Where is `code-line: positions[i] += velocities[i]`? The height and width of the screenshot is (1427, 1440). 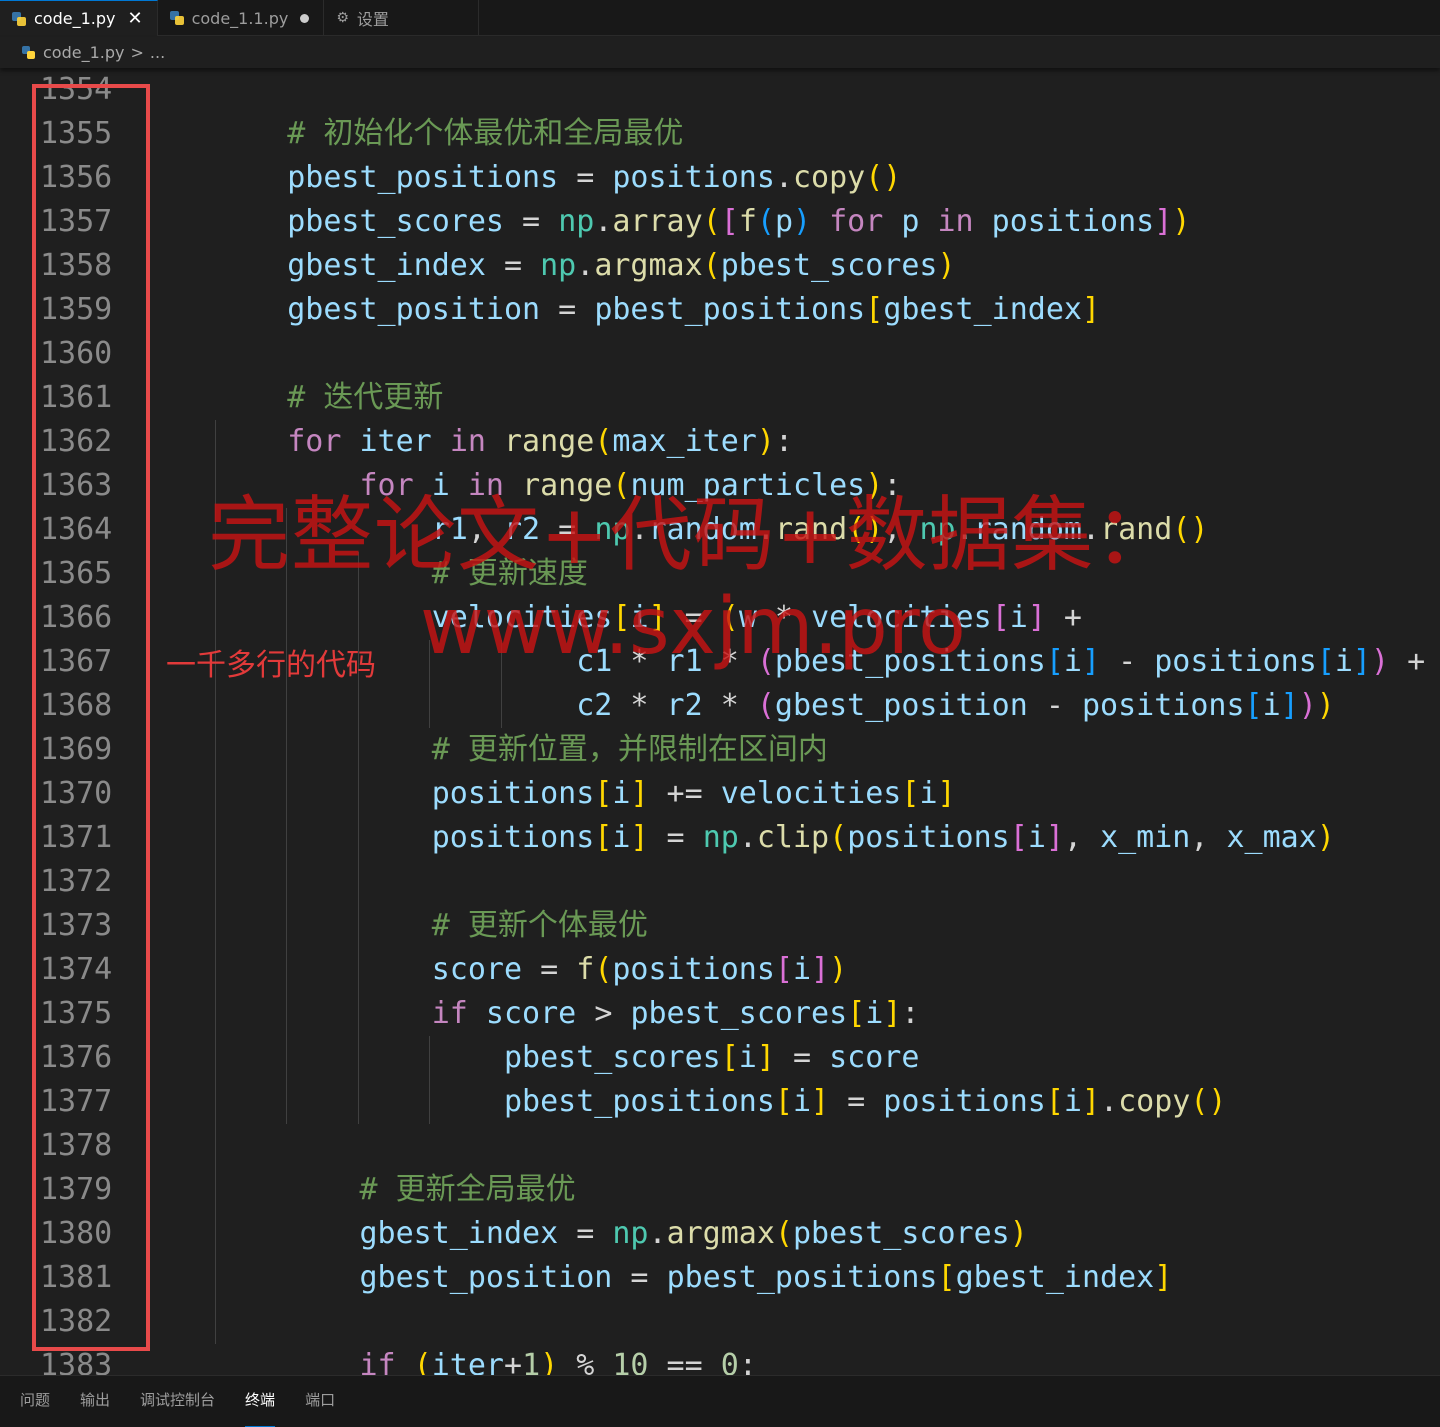
code-line: positions[i] += velocities[i] is located at coordinates (827, 794).